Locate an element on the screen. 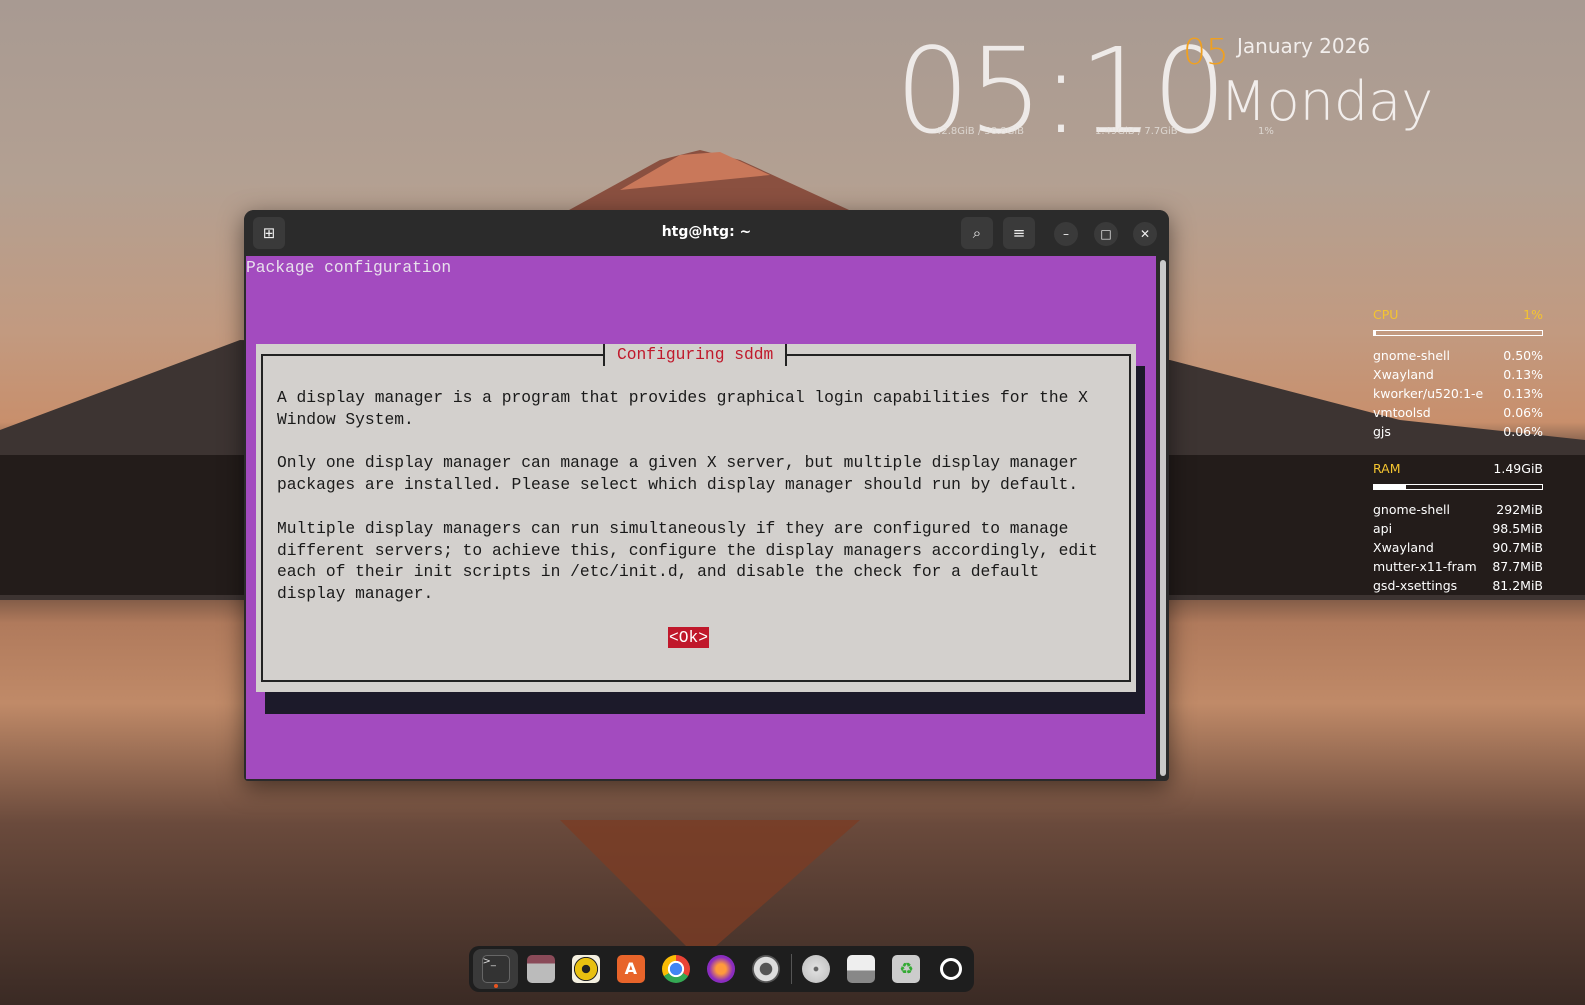 This screenshot has width=1585, height=1005. folder-icon is located at coordinates (540, 969).